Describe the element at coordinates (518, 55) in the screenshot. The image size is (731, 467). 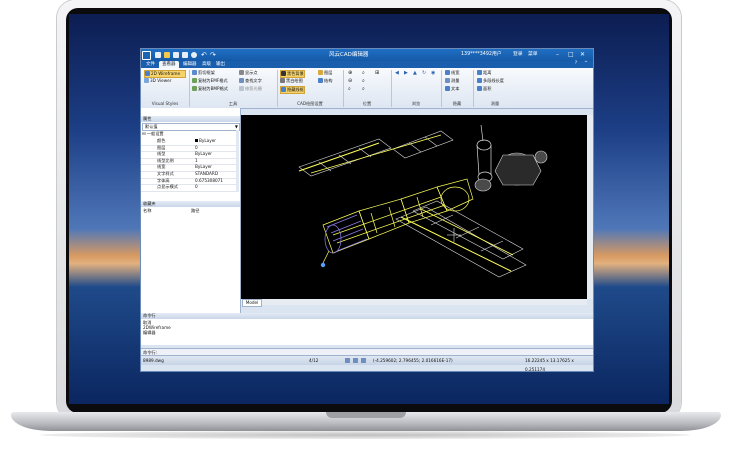
I see `login-link: 登录` at that location.